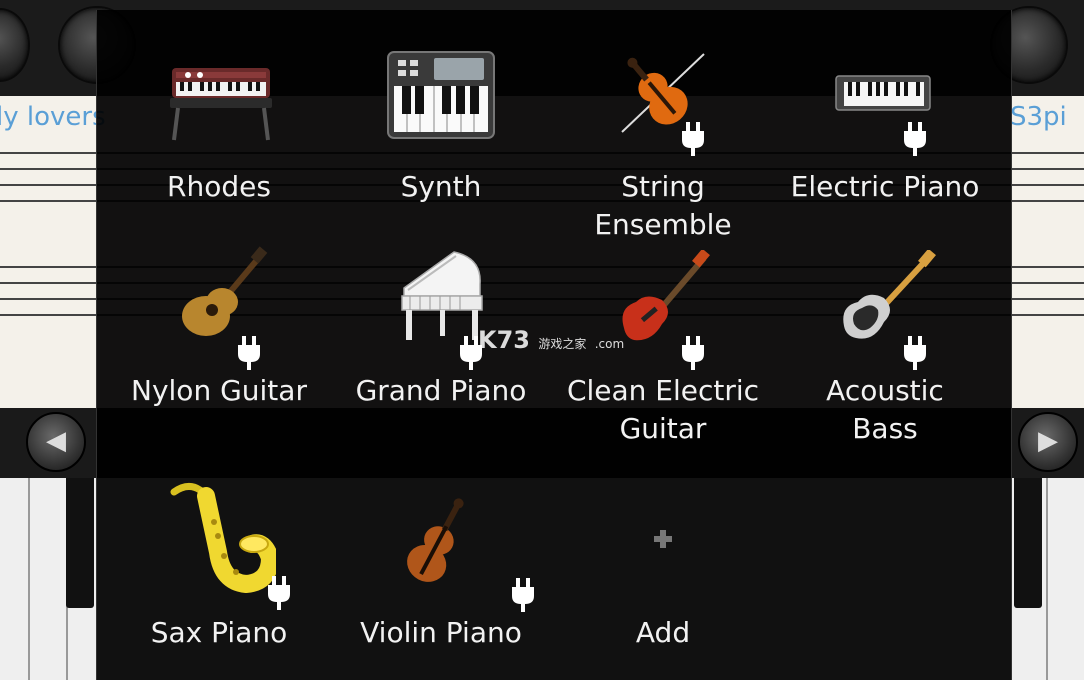 Image resolution: width=1084 pixels, height=680 pixels. Describe the element at coordinates (53, 117) in the screenshot. I see `sheet-title-left: ly lovers` at that location.